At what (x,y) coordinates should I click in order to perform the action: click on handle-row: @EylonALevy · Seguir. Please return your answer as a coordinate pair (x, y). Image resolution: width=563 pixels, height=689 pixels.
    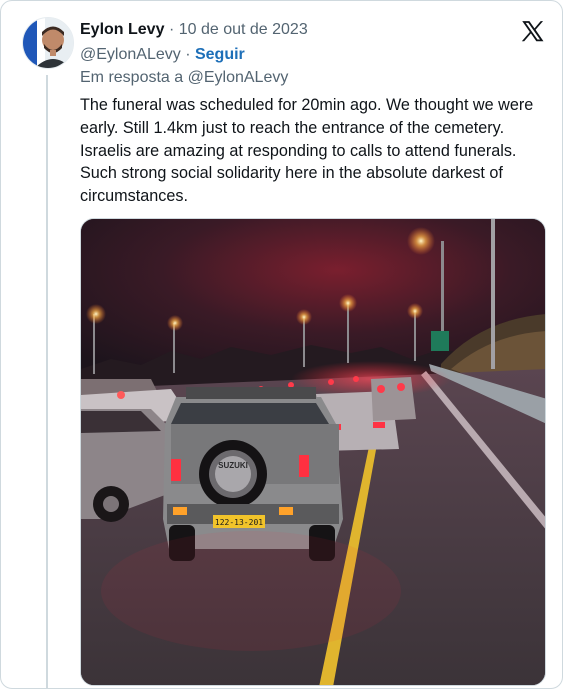
    Looking at the image, I should click on (162, 55).